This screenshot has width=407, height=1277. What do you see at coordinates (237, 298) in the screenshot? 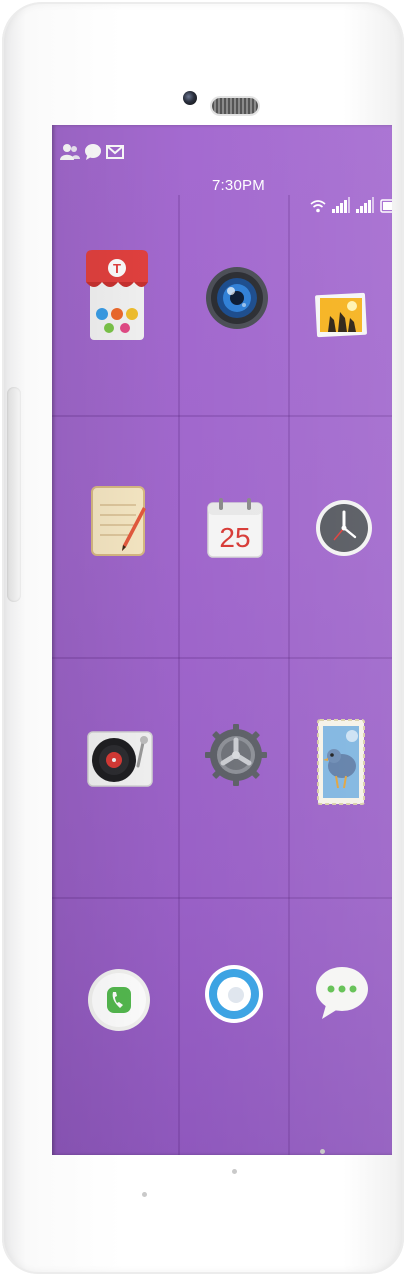
I see `camera-app-icon` at bounding box center [237, 298].